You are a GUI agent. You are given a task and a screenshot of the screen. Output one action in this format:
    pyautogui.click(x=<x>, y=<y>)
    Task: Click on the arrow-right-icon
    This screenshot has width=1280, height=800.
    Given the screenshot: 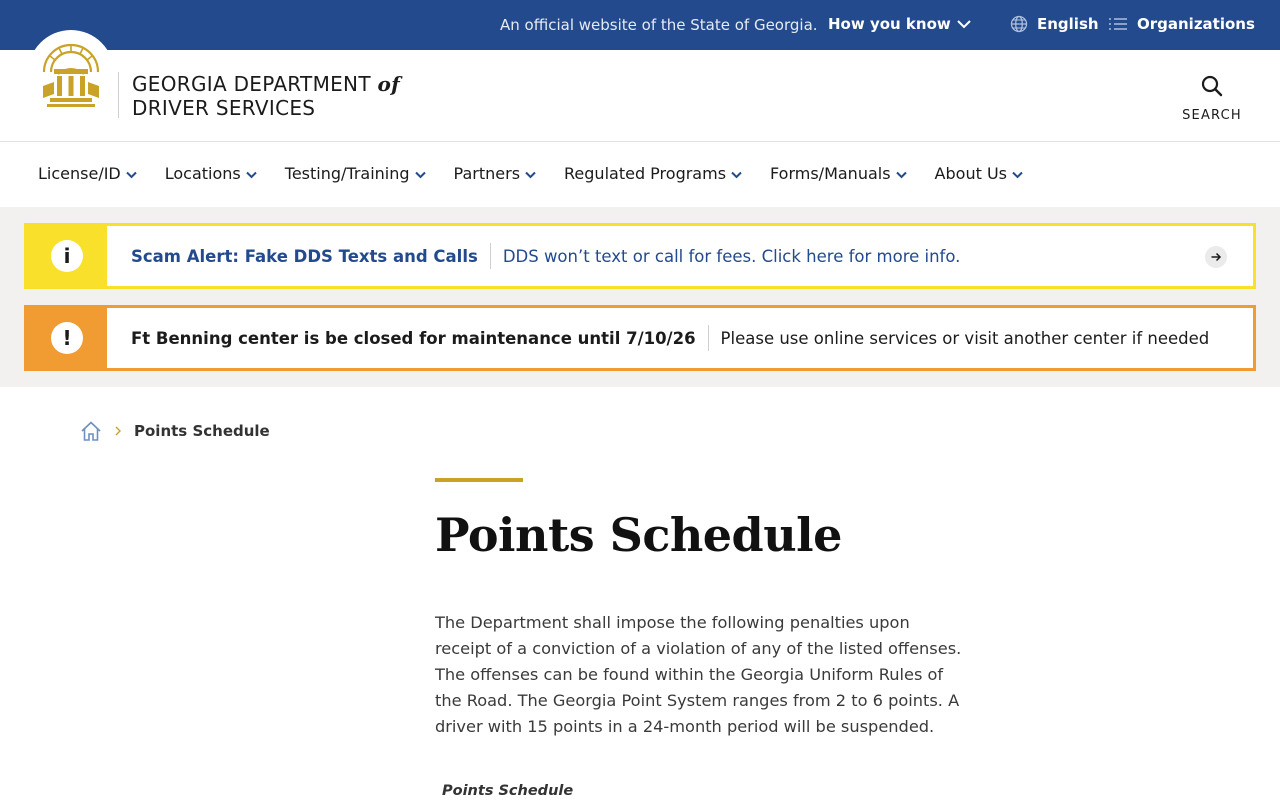 What is the action you would take?
    pyautogui.click(x=1216, y=257)
    